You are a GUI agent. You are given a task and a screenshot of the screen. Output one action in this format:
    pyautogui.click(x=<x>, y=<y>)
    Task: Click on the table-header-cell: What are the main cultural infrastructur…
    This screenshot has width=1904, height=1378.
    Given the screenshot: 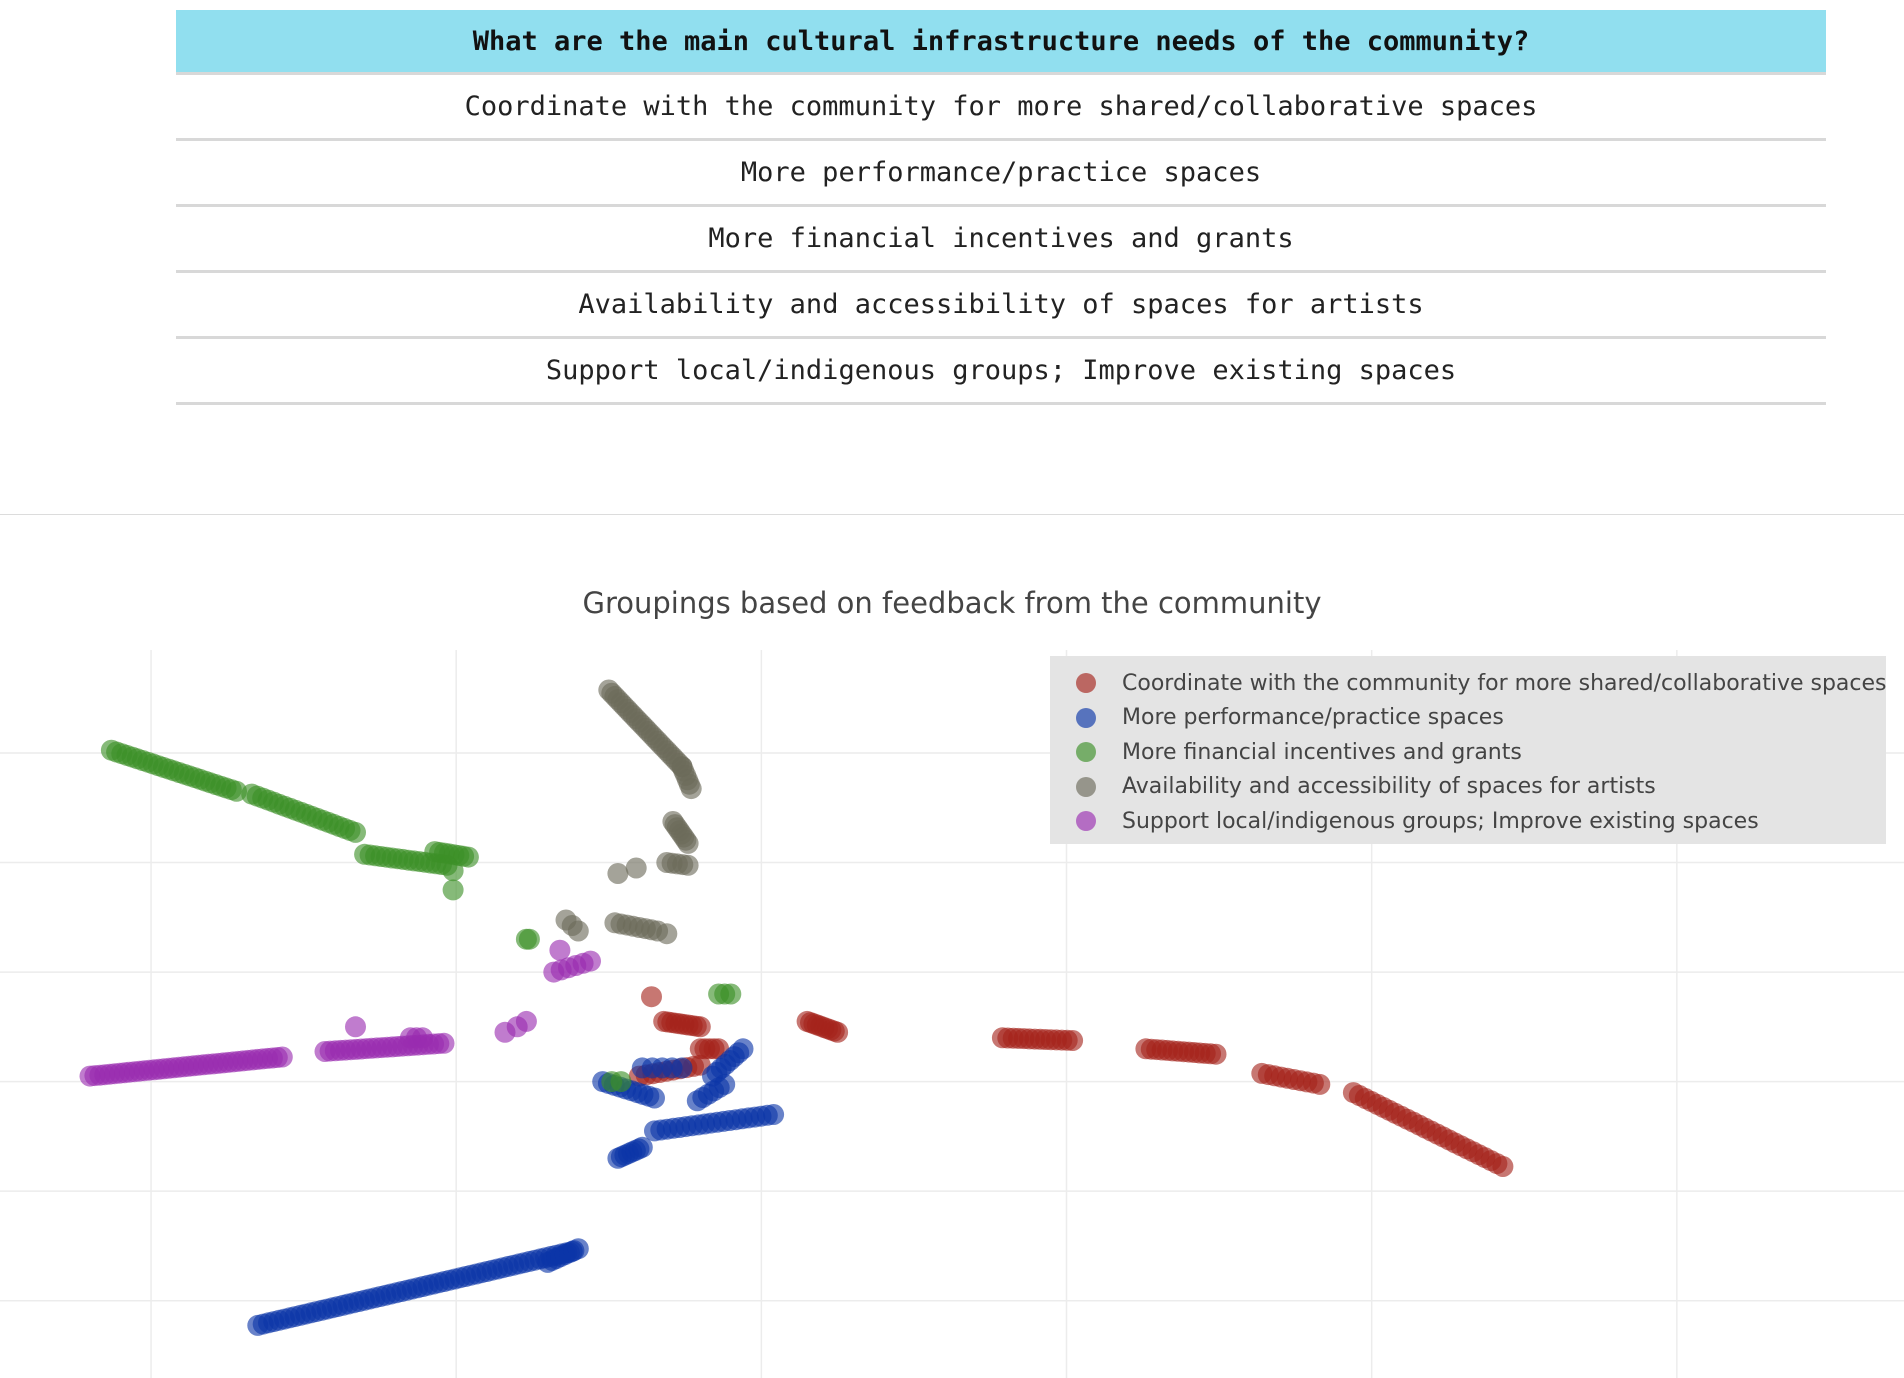 What is the action you would take?
    pyautogui.click(x=1001, y=42)
    